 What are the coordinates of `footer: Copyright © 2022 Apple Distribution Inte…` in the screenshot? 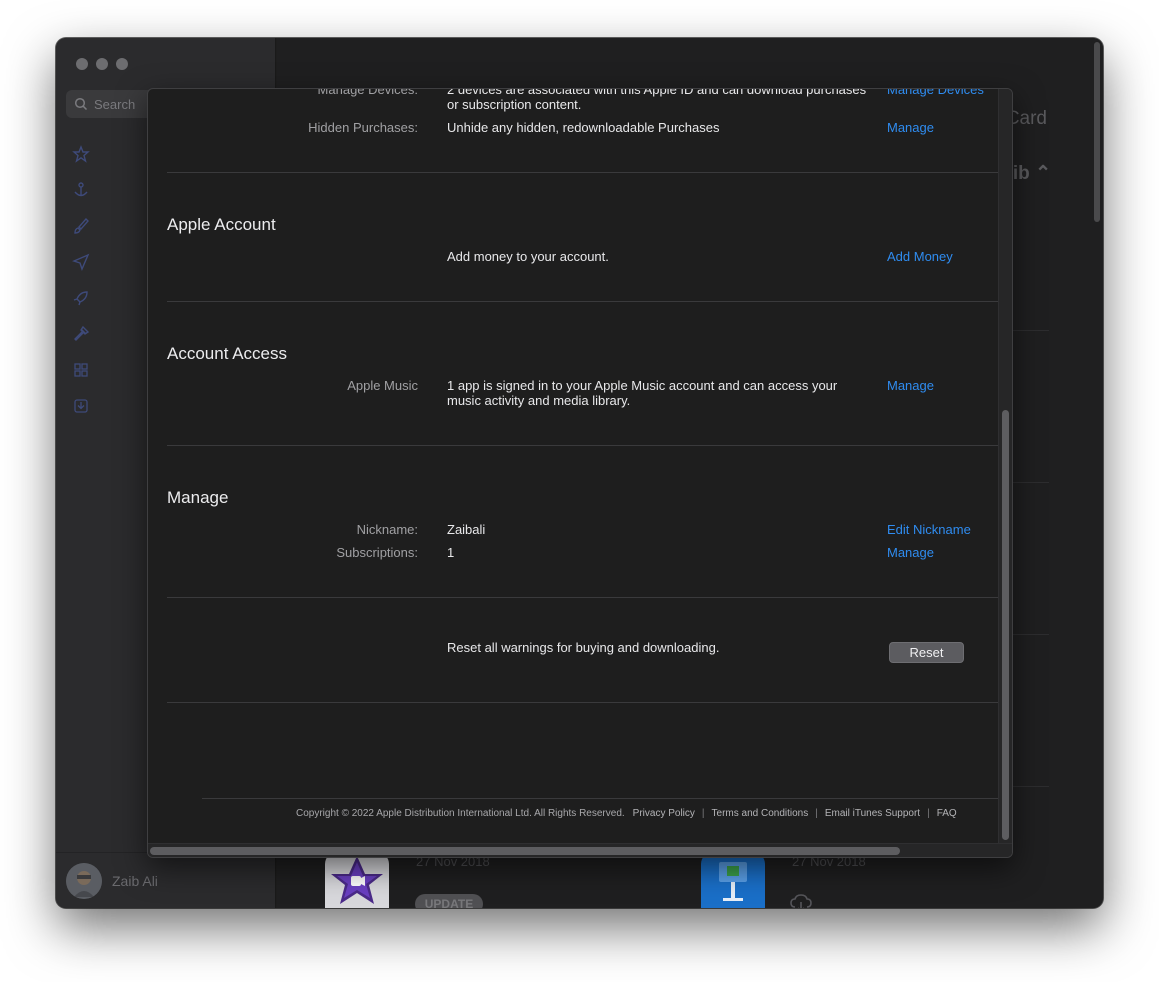 It's located at (626, 813).